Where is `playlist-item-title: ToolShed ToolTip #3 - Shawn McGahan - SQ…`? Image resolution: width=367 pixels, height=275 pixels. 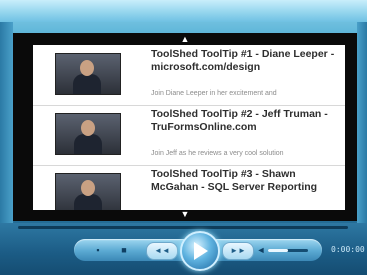 playlist-item-title: ToolShed ToolTip #3 - Shawn McGahan - SQ… is located at coordinates (234, 180).